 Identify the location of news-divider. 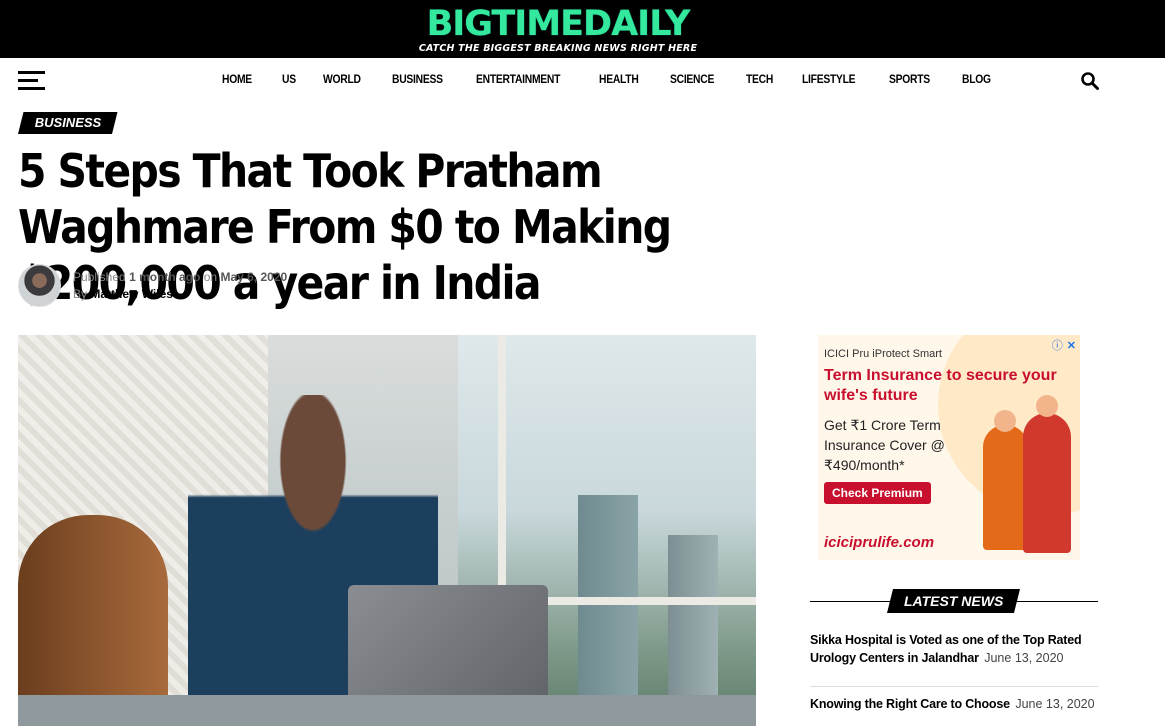
(954, 686).